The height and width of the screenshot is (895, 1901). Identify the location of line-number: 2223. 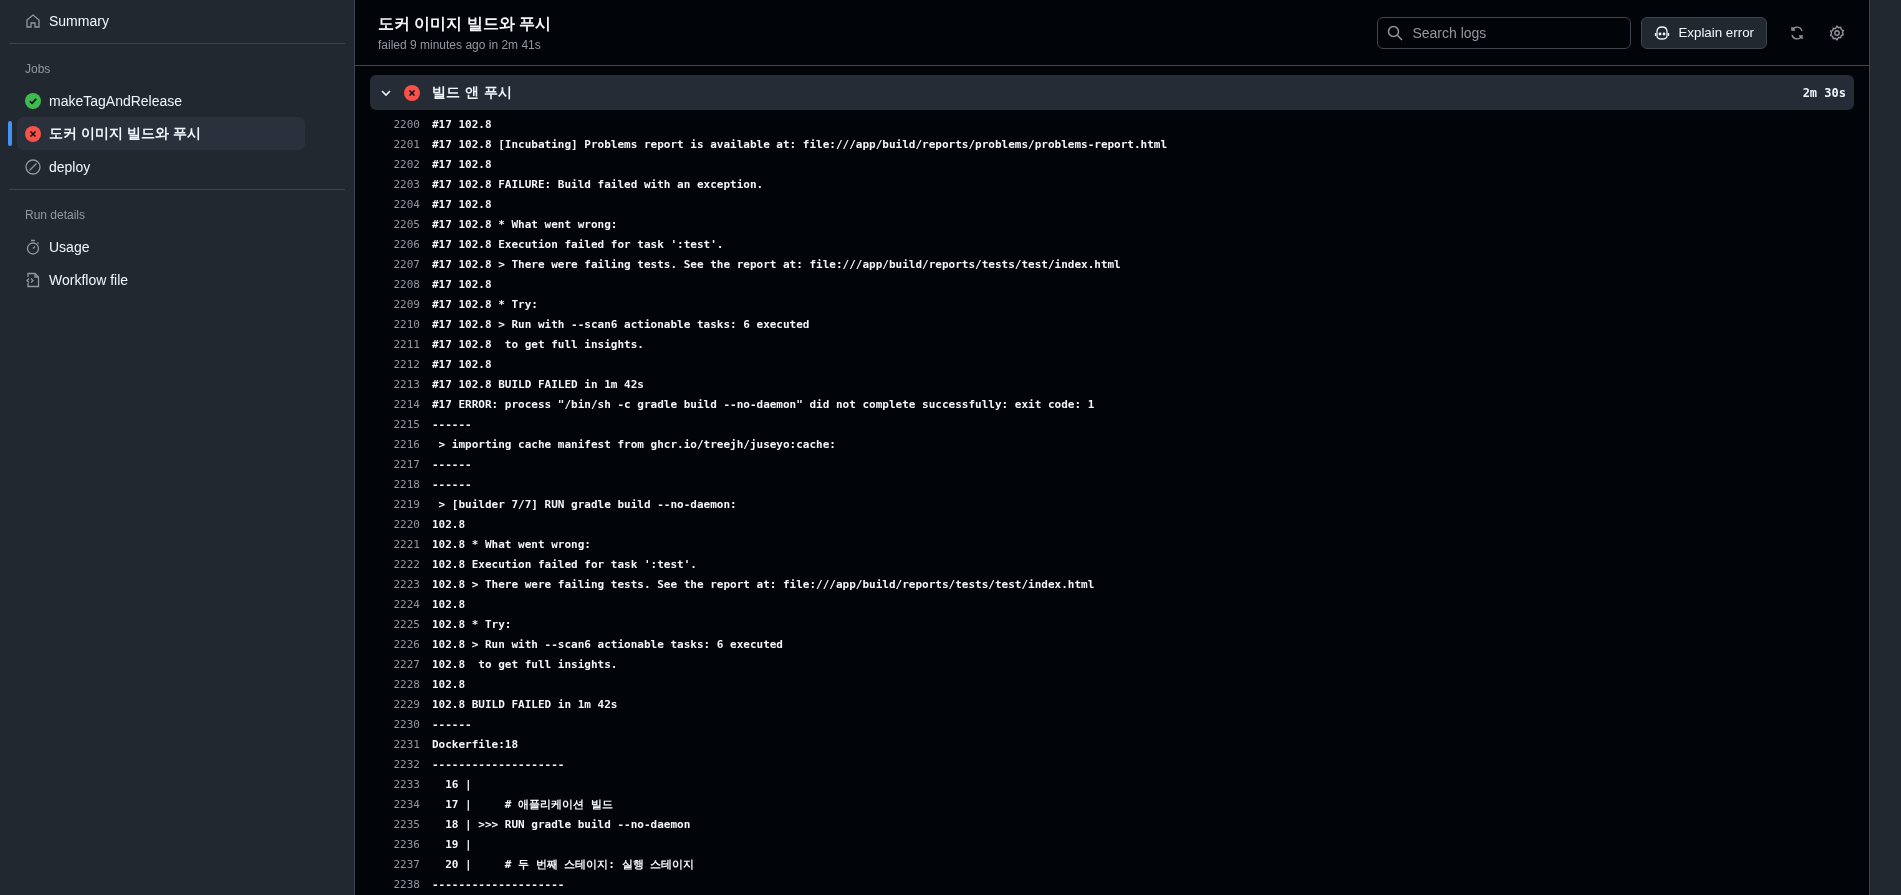
(406, 585).